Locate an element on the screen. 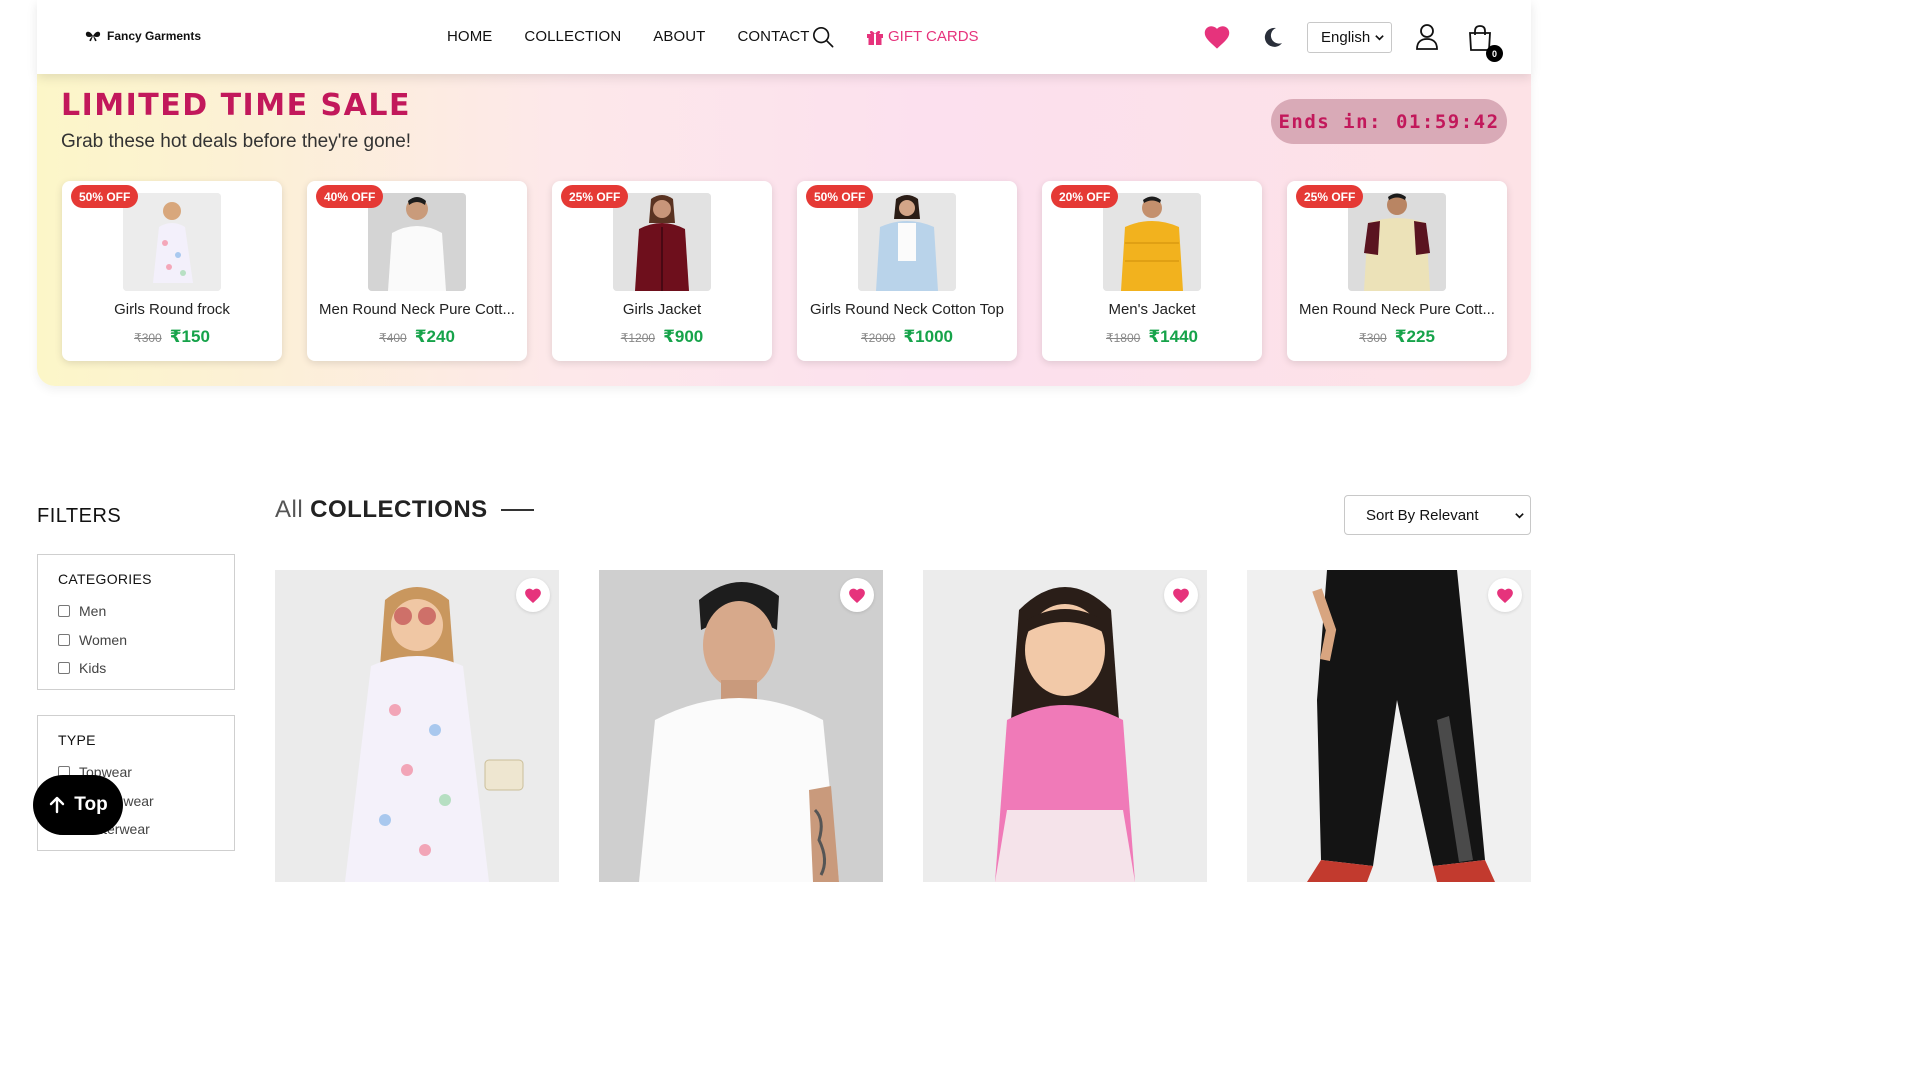  deal-card: 20% OFF Men's Jacket ₹1800 ₹1440 is located at coordinates (1152, 271).